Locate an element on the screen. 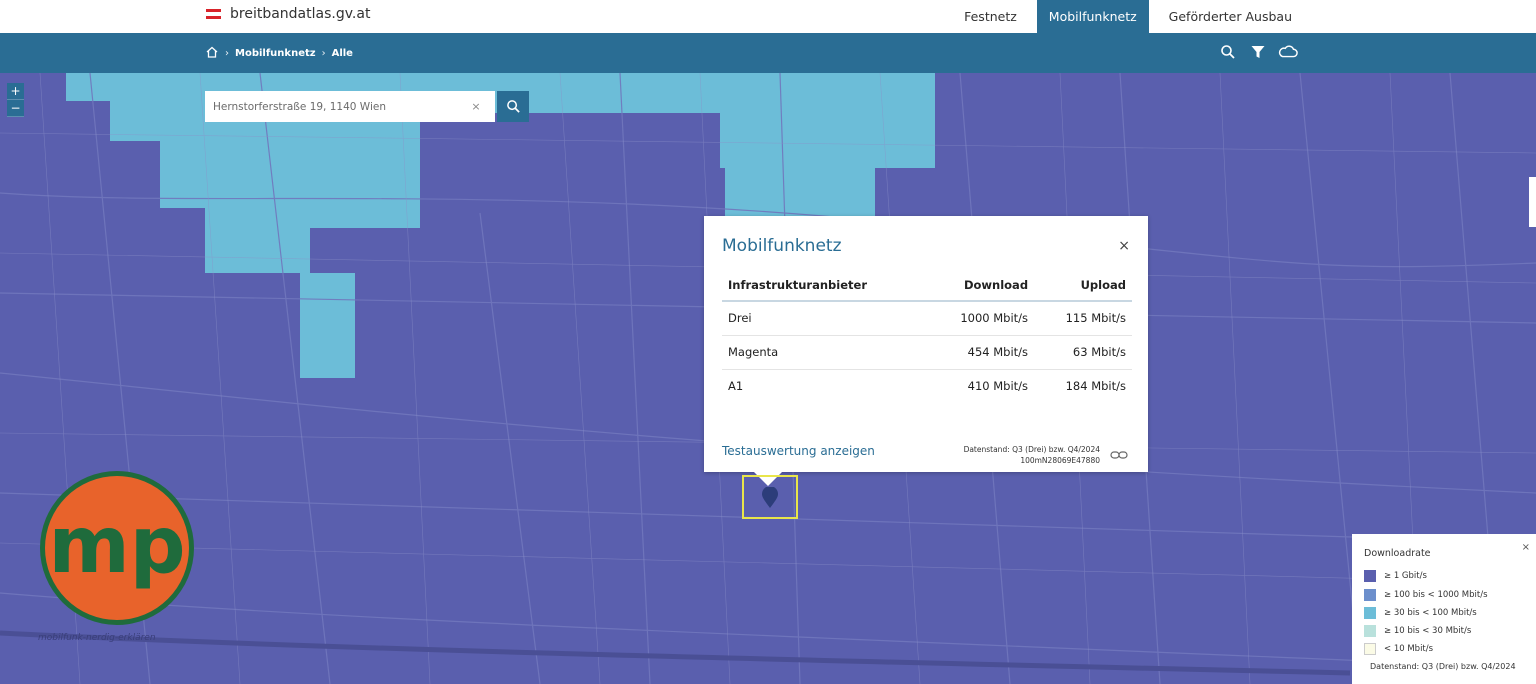  legend-label: ≥ 100 bis < 1000 Mbit/s is located at coordinates (1436, 595).